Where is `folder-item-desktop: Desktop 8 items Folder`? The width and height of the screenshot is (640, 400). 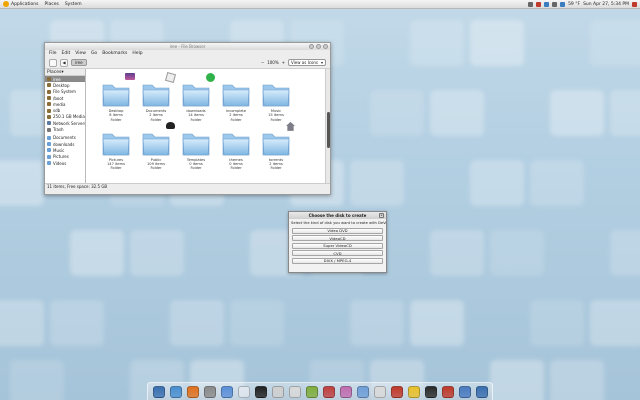 folder-item-desktop: Desktop 8 items Folder is located at coordinates (116, 97).